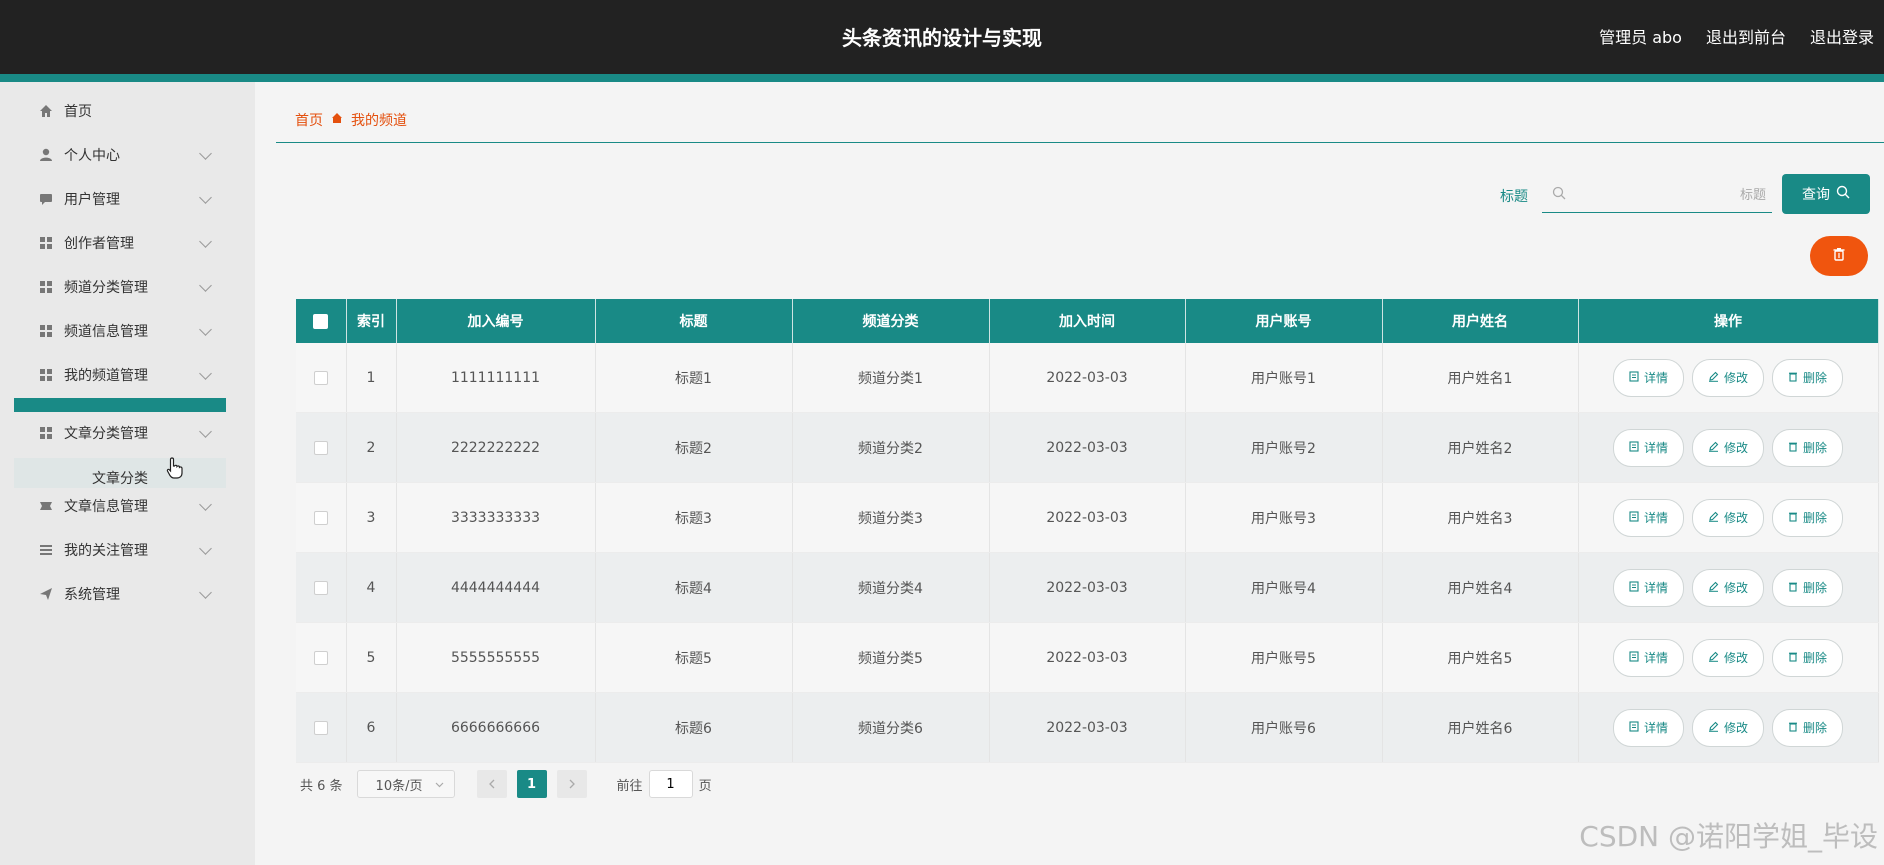  What do you see at coordinates (1284, 517) in the screenshot?
I see `cell-account: 用户账号3` at bounding box center [1284, 517].